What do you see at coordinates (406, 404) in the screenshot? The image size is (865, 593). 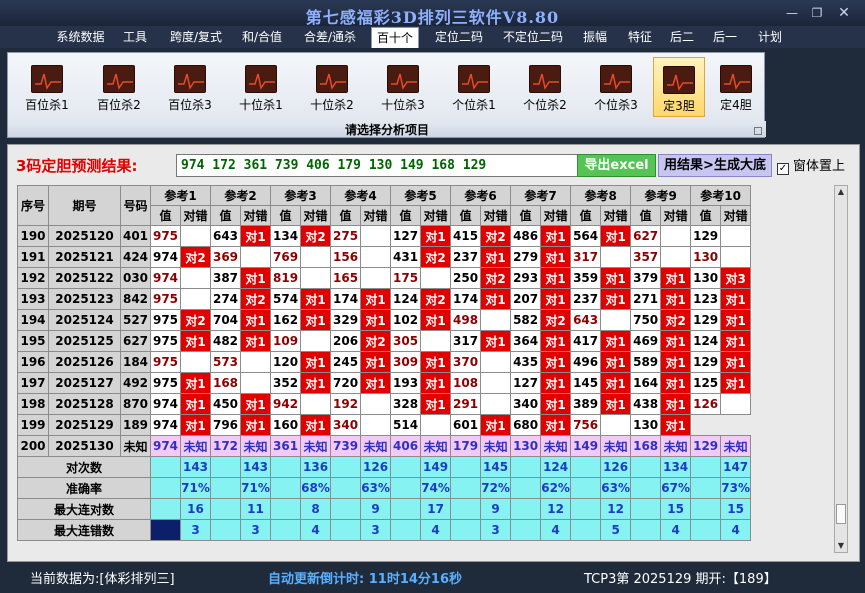 I see `cell-value: 328` at bounding box center [406, 404].